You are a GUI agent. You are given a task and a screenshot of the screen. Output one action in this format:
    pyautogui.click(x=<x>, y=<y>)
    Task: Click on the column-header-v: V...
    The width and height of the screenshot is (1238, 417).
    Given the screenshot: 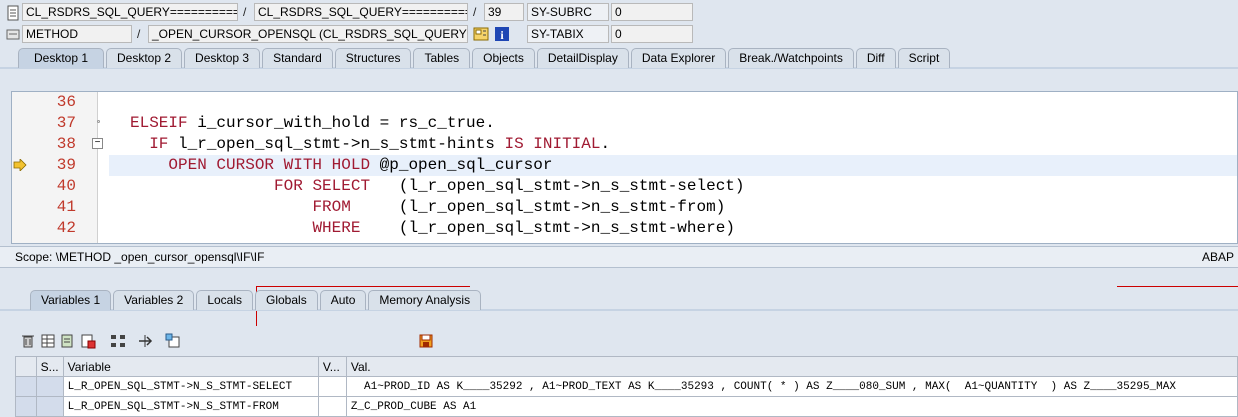 What is the action you would take?
    pyautogui.click(x=332, y=366)
    